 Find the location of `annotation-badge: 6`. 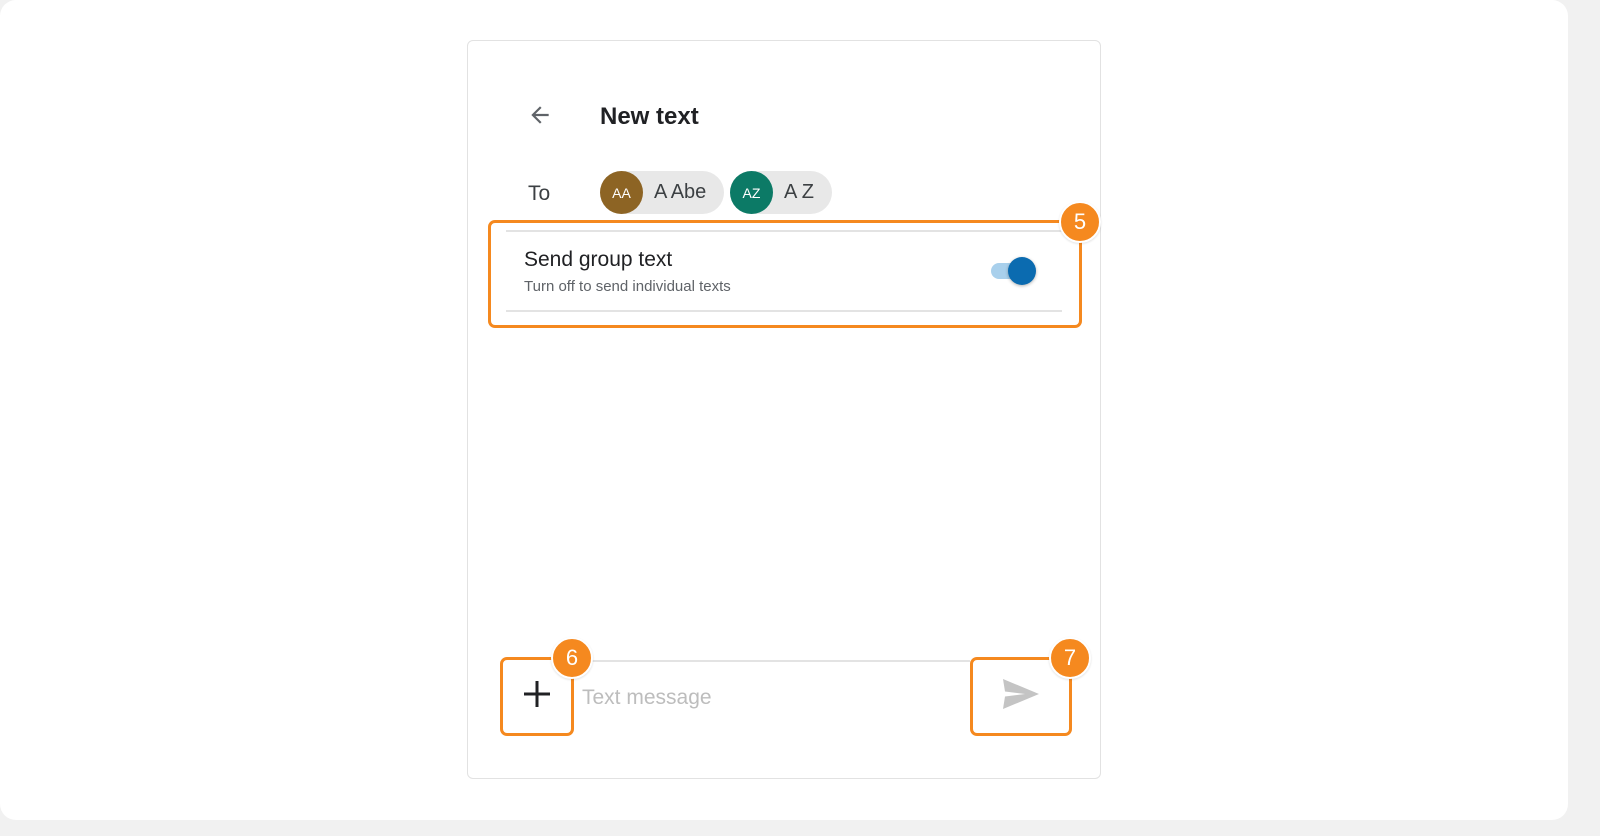

annotation-badge: 6 is located at coordinates (572, 658).